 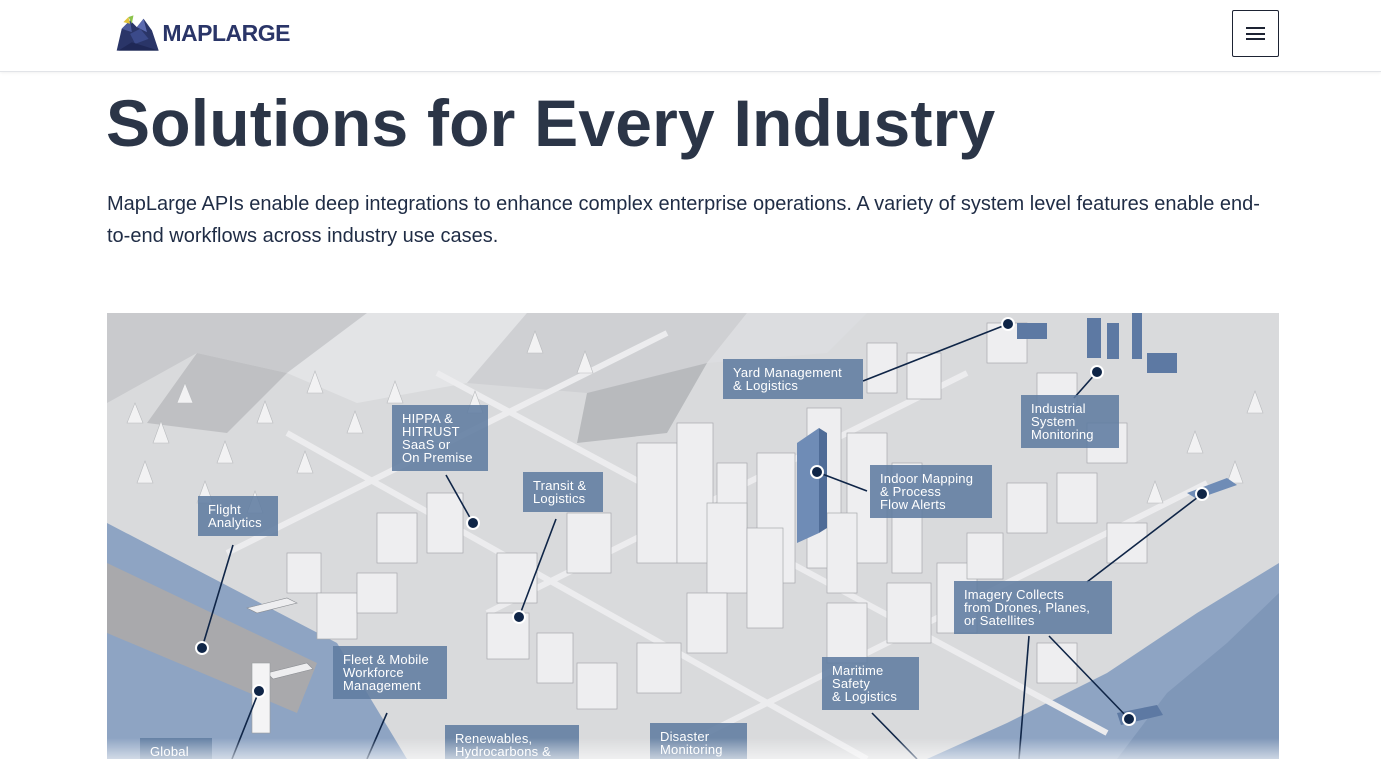 I want to click on callout-renewables: Renewables, Hydrocarbons &, so click(x=512, y=742).